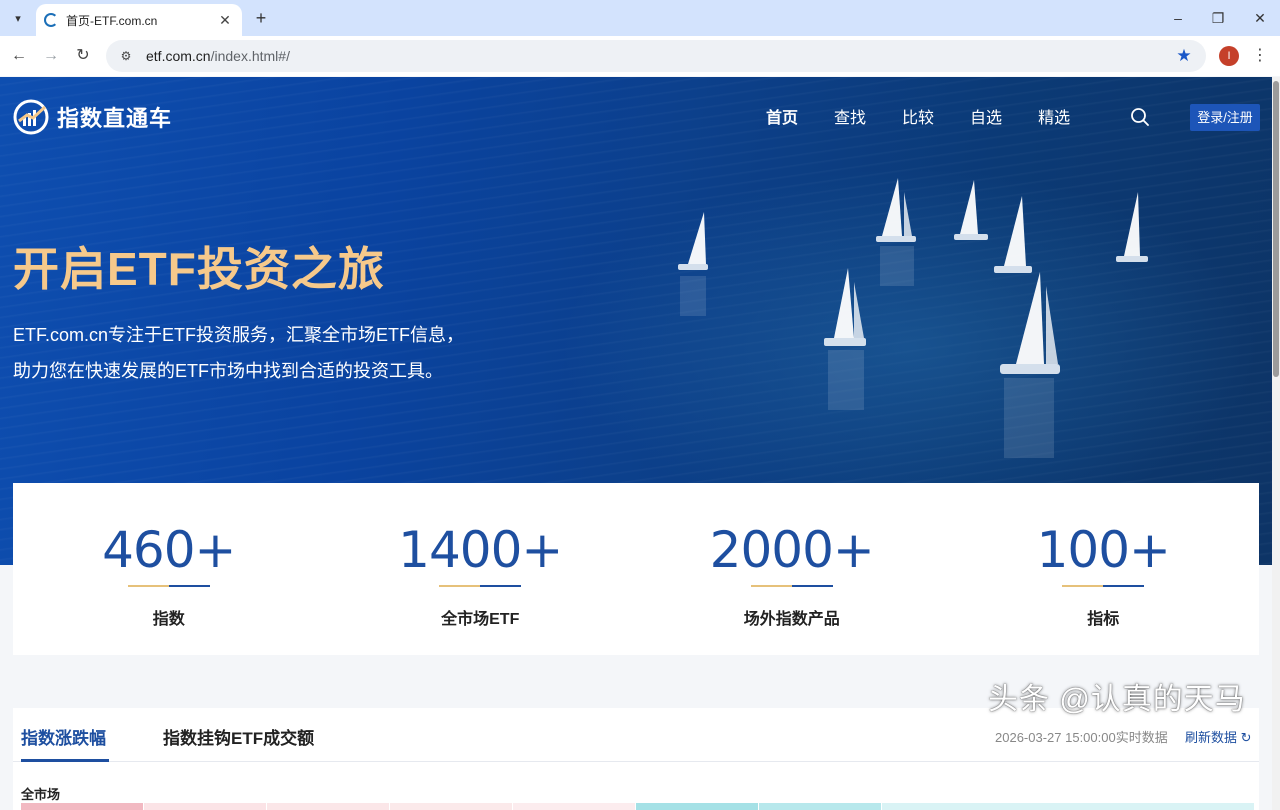 This screenshot has width=1280, height=810. Describe the element at coordinates (225, 20) in the screenshot. I see `close-icon: ✕` at that location.